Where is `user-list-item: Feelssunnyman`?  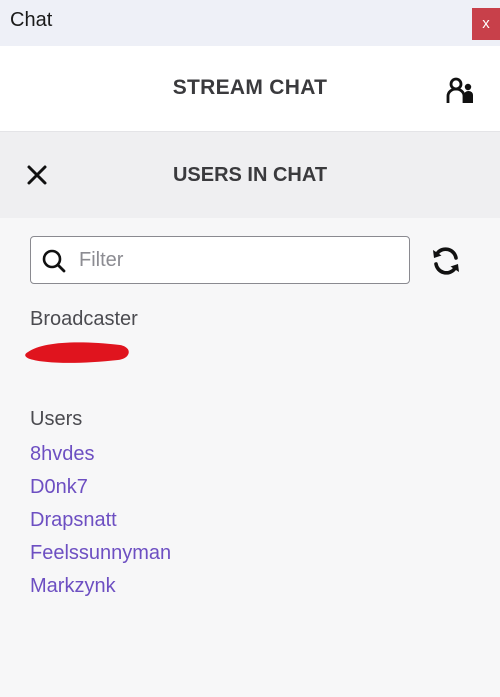
user-list-item: Feelssunnyman is located at coordinates (100, 553).